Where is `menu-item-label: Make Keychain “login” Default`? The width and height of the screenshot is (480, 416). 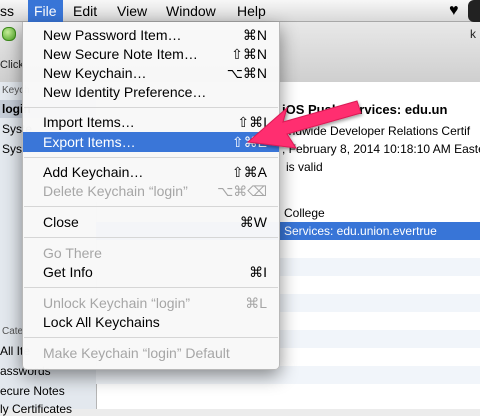
menu-item-label: Make Keychain “login” Default is located at coordinates (136, 353).